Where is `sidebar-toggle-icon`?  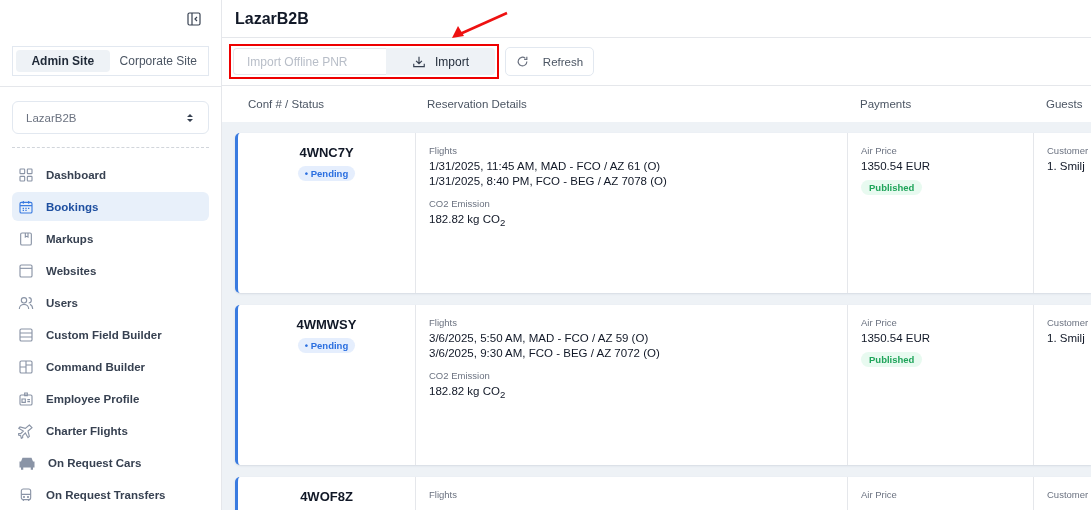 sidebar-toggle-icon is located at coordinates (194, 19).